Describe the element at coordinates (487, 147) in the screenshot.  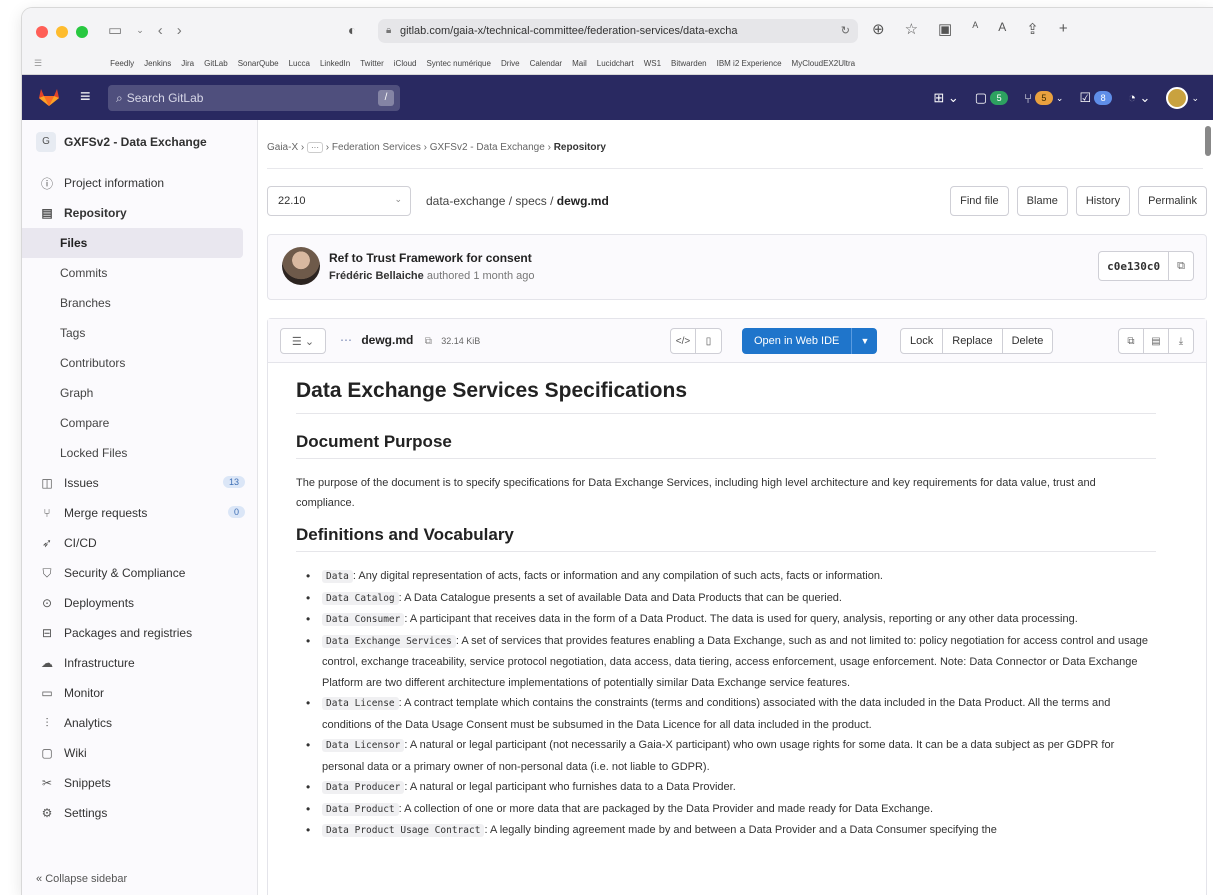
I see `breadcrumb-project: GXFSv2 - Data Exchange` at that location.